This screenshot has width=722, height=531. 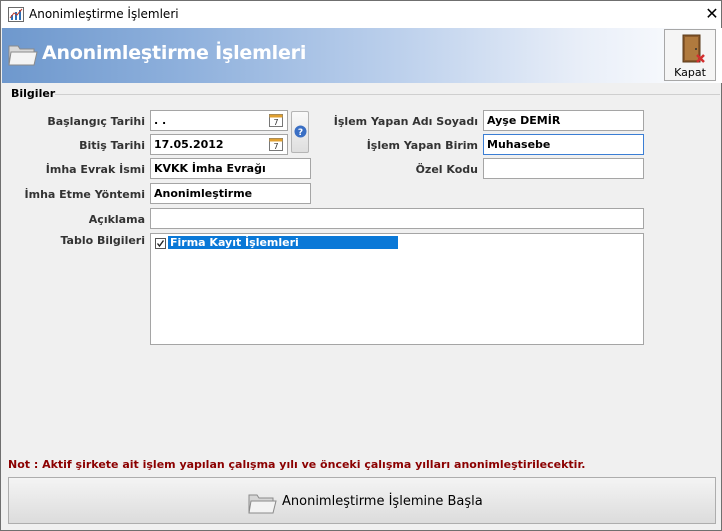 I want to click on app-chart-icon, so click(x=16, y=14).